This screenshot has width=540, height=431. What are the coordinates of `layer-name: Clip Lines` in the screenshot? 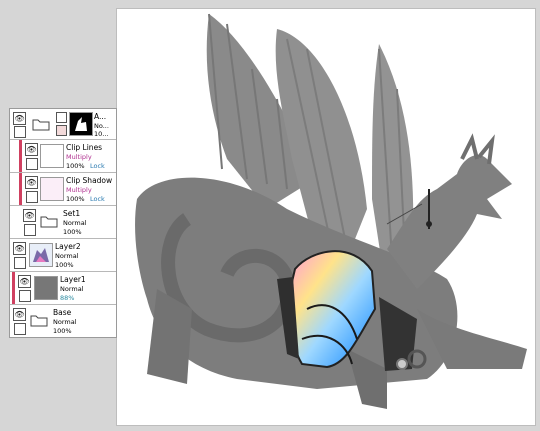 It's located at (84, 147).